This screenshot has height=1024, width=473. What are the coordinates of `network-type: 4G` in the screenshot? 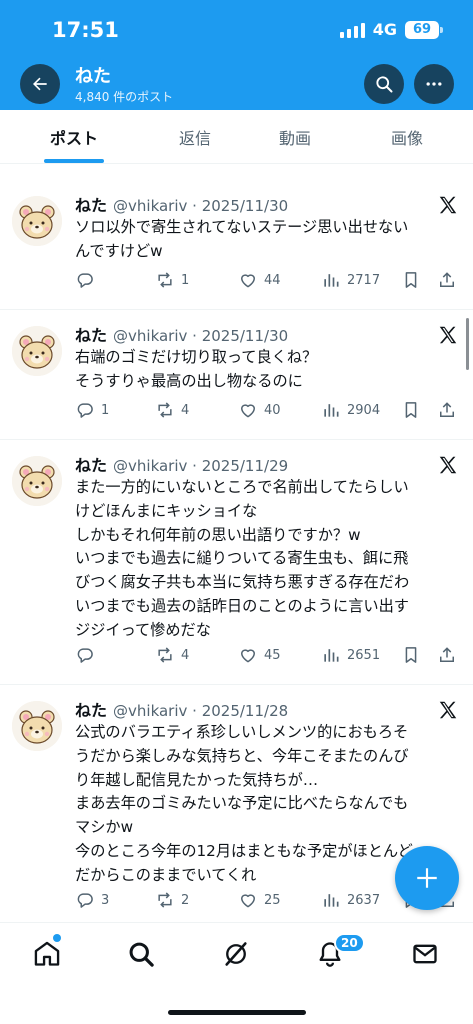 It's located at (384, 29).